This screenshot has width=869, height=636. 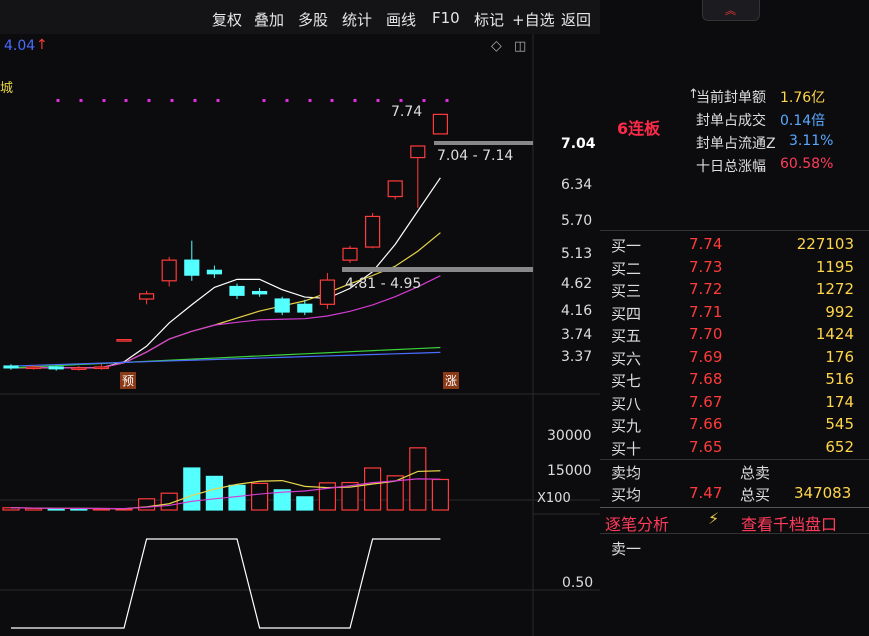 What do you see at coordinates (789, 523) in the screenshot?
I see `tab-view-depth: 查看千档盘口` at bounding box center [789, 523].